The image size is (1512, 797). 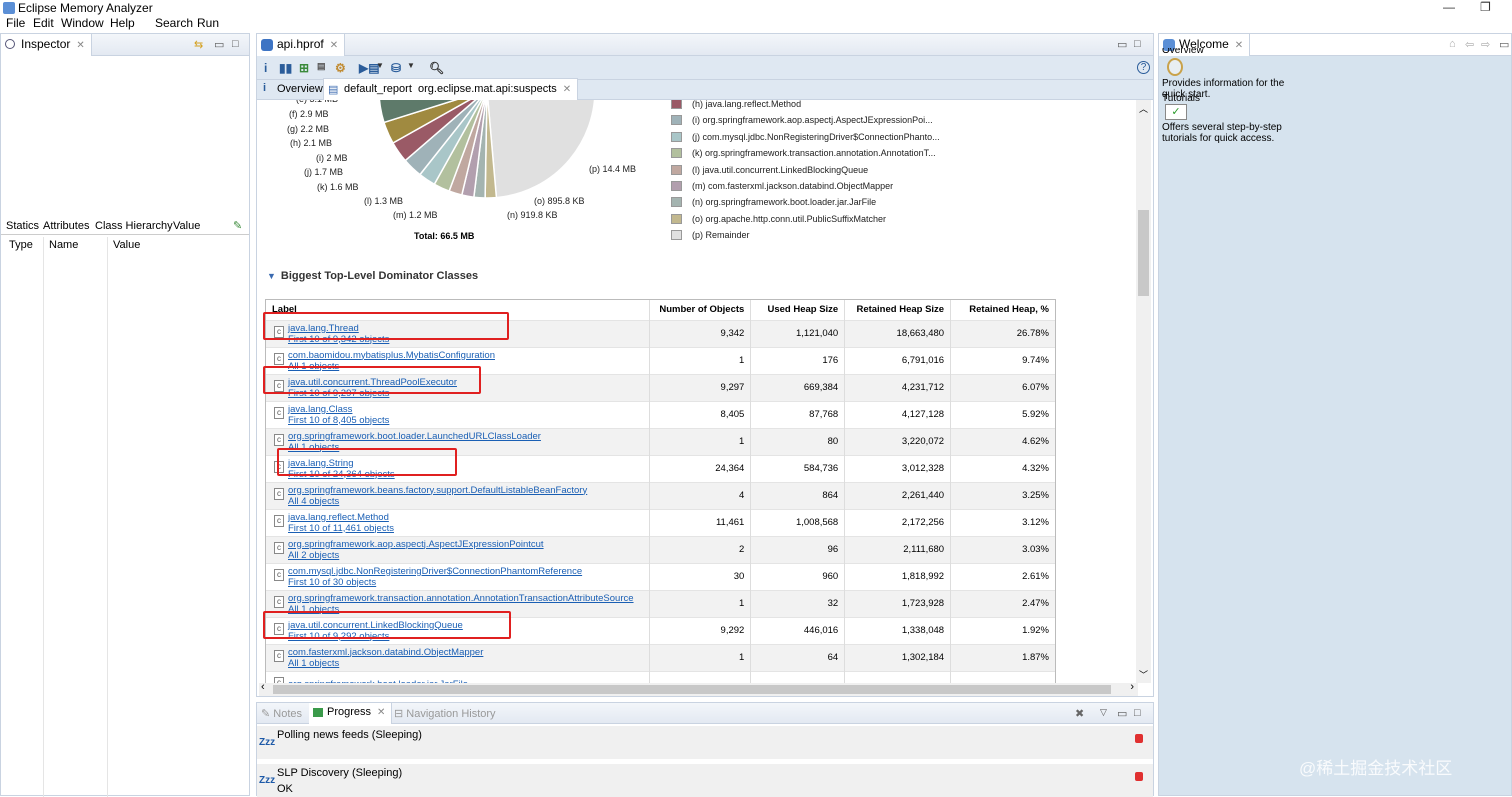 I want to click on welcome-item-tutorials-title: Tutorials, so click(x=1181, y=98).